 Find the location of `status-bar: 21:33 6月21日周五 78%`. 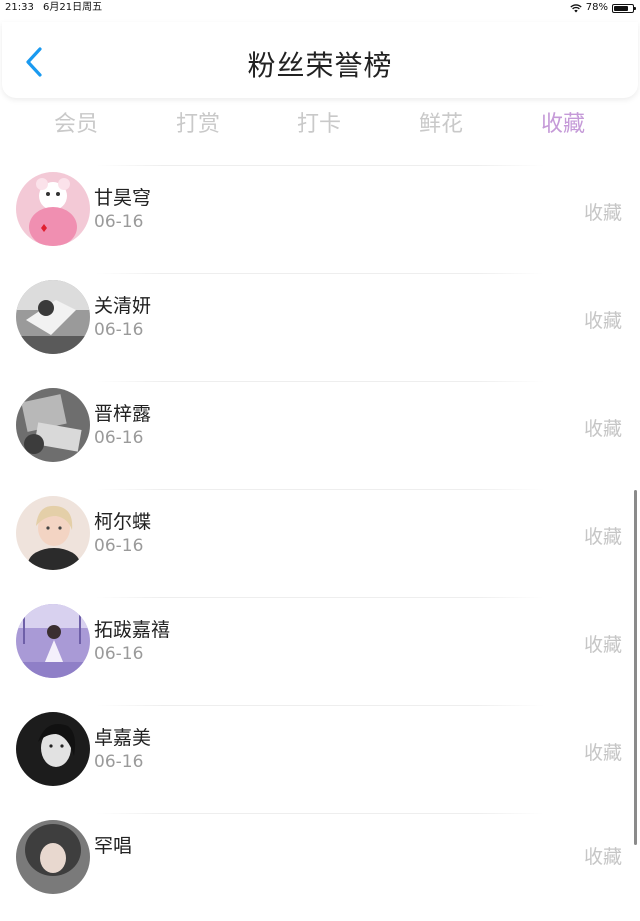

status-bar: 21:33 6月21日周五 78% is located at coordinates (320, 8).